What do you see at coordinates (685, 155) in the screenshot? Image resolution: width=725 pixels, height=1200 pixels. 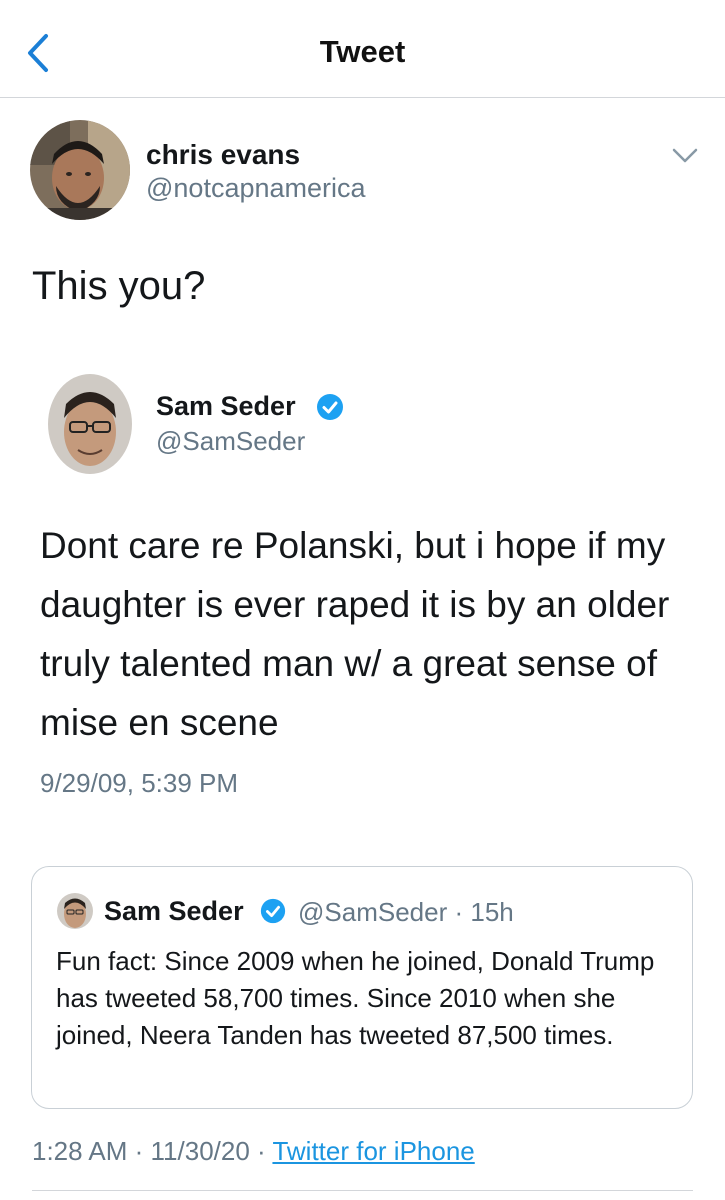 I see `chevron-down-icon` at bounding box center [685, 155].